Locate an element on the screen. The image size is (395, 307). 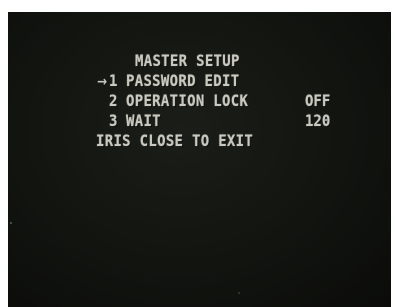
exit-hint: IRIS CLOSE TO EXIT is located at coordinates (175, 141).